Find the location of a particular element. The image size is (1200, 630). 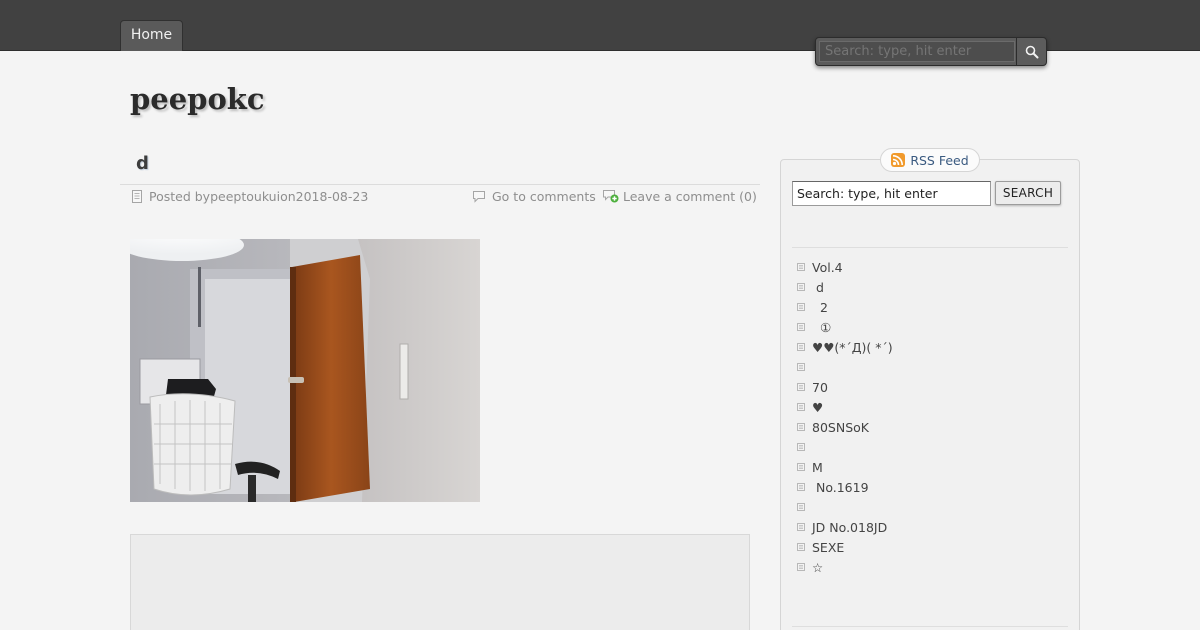

list-item: JD No.018JD is located at coordinates (931, 527).